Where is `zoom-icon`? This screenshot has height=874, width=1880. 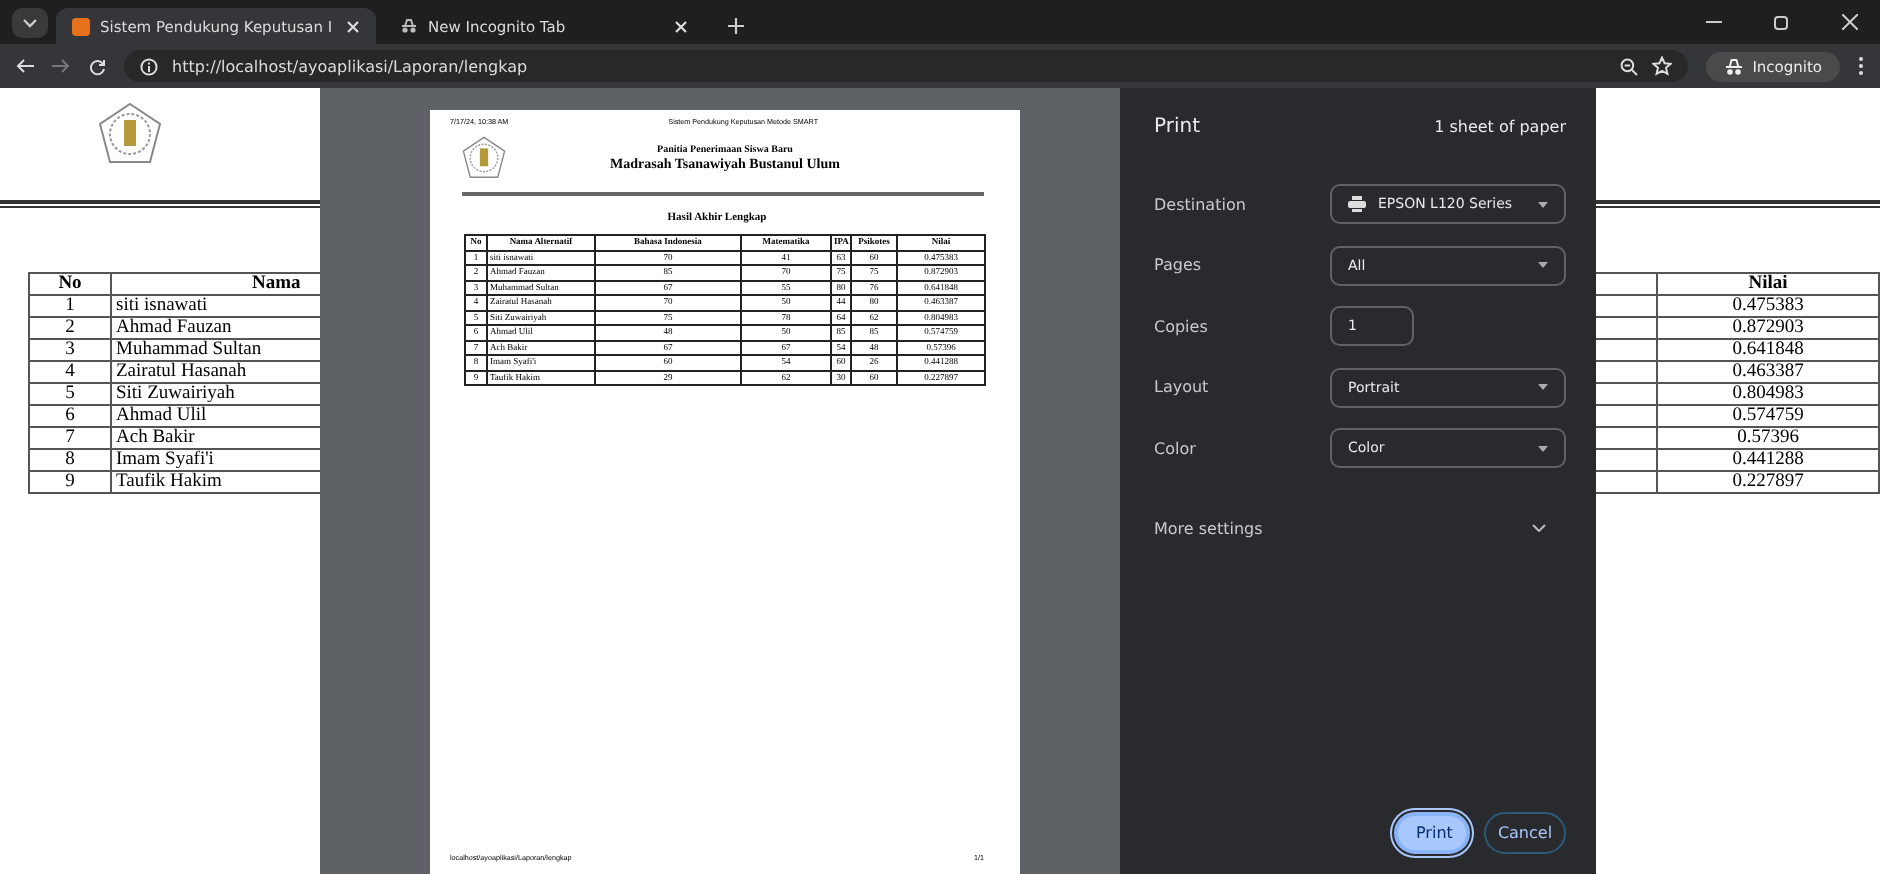 zoom-icon is located at coordinates (1629, 66).